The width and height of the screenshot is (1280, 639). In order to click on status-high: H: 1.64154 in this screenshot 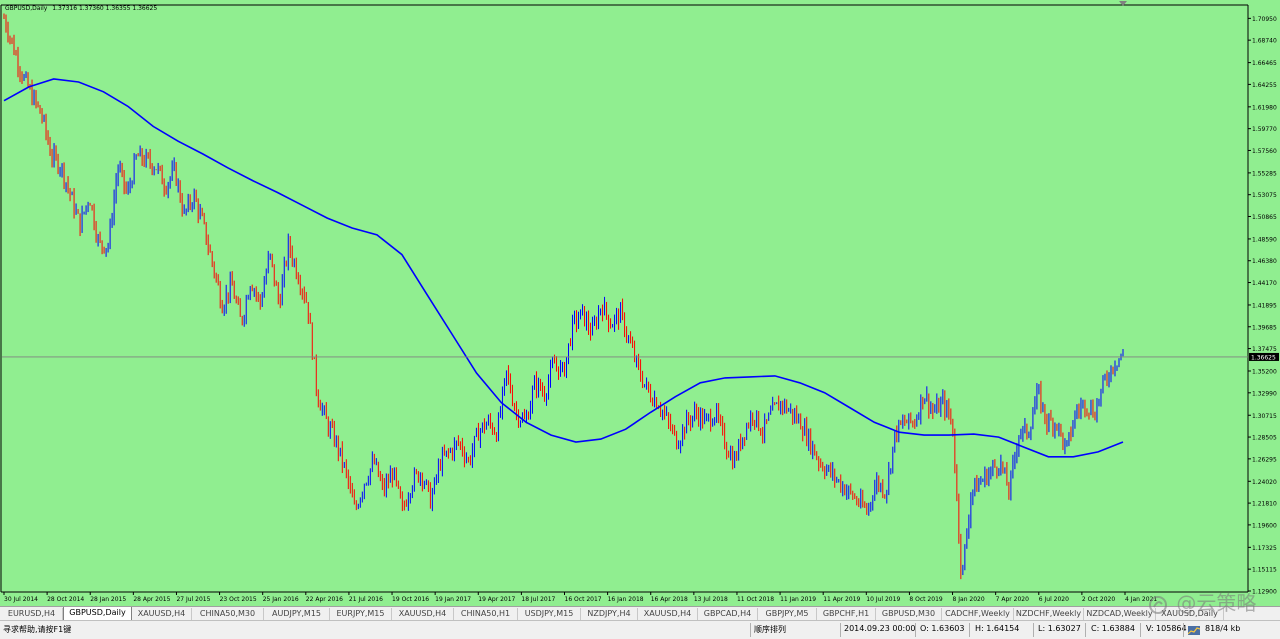, I will do `click(997, 628)`.